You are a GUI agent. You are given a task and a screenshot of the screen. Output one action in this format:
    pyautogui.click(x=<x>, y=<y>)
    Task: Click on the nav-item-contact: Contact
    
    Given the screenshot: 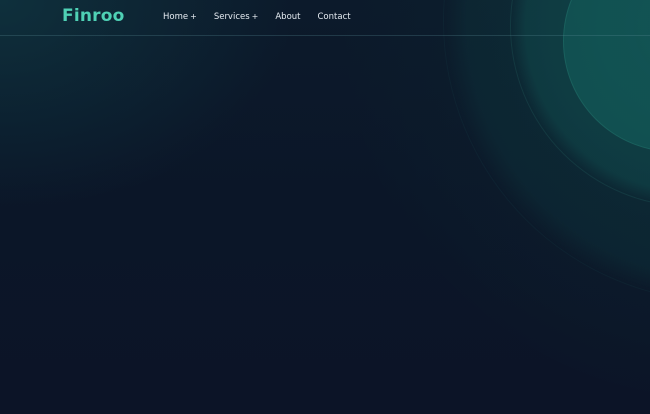 What is the action you would take?
    pyautogui.click(x=334, y=17)
    